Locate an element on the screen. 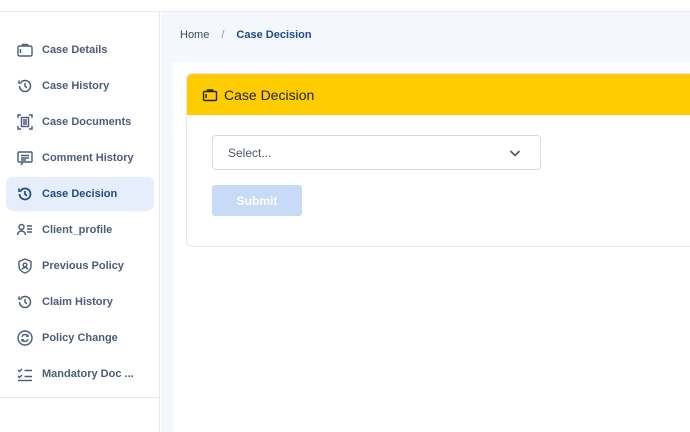 The width and height of the screenshot is (690, 432). sidebar-item-claim-history: Claim History is located at coordinates (80, 302).